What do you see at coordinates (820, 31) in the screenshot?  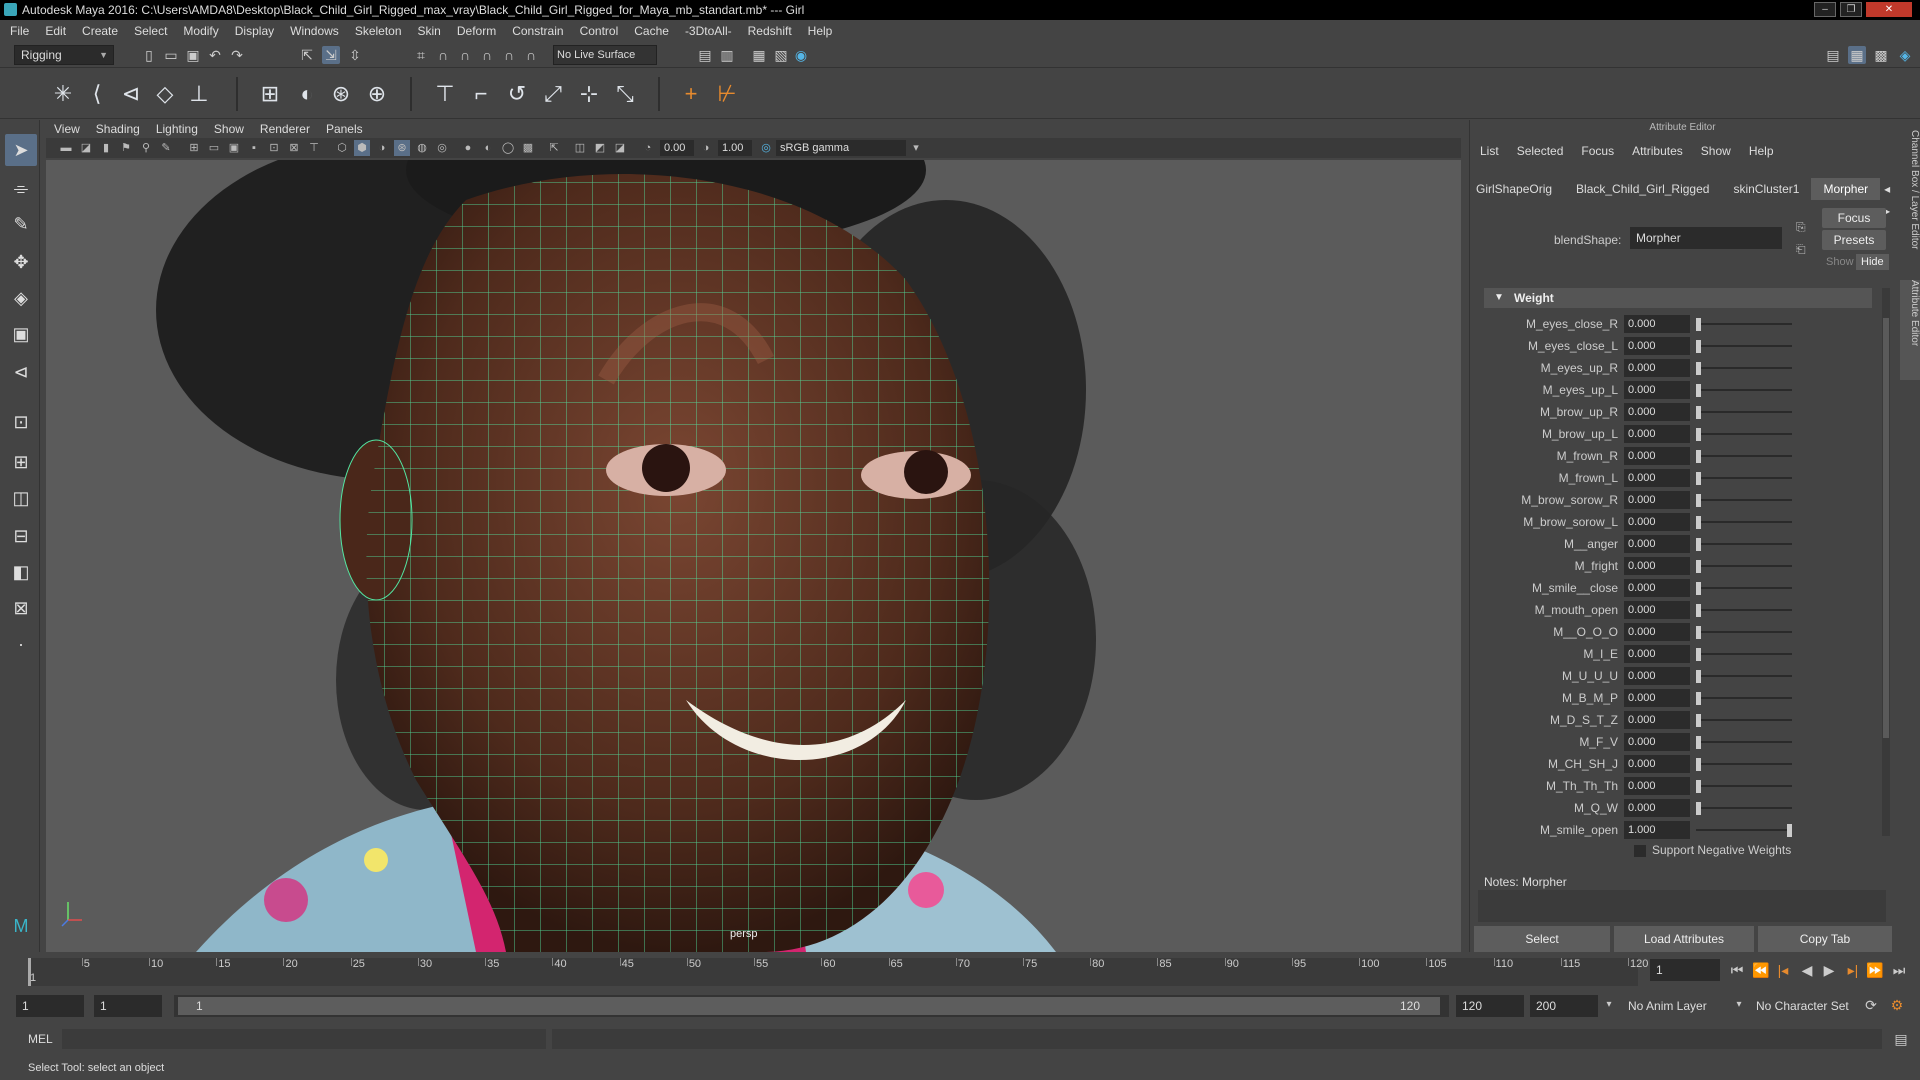 I see `menu-help: Help` at bounding box center [820, 31].